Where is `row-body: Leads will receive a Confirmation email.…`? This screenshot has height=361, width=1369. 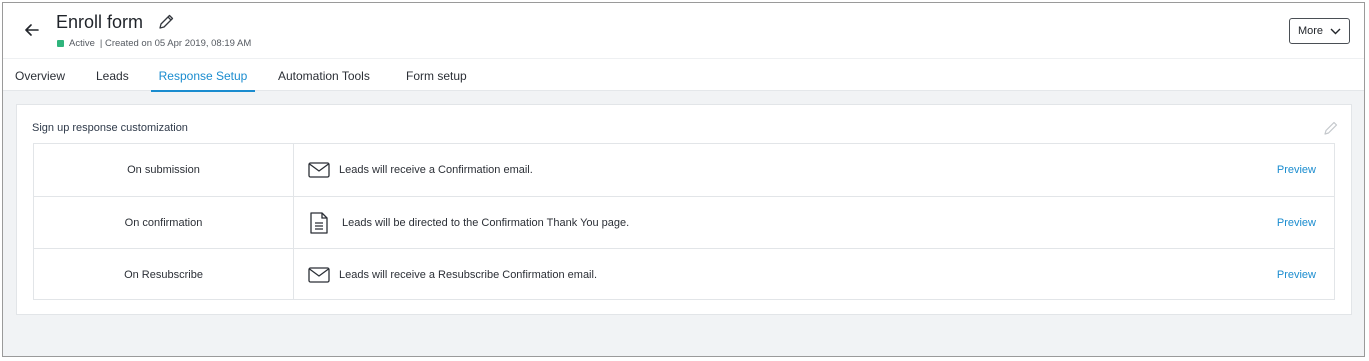
row-body: Leads will receive a Confirmation email.… is located at coordinates (814, 170).